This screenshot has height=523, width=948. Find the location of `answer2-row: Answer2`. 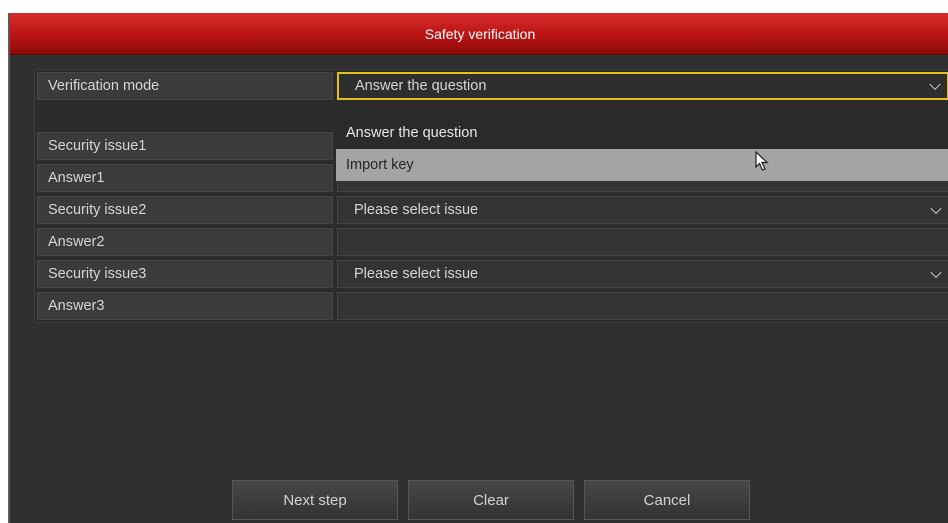

answer2-row: Answer2 is located at coordinates (491, 242).